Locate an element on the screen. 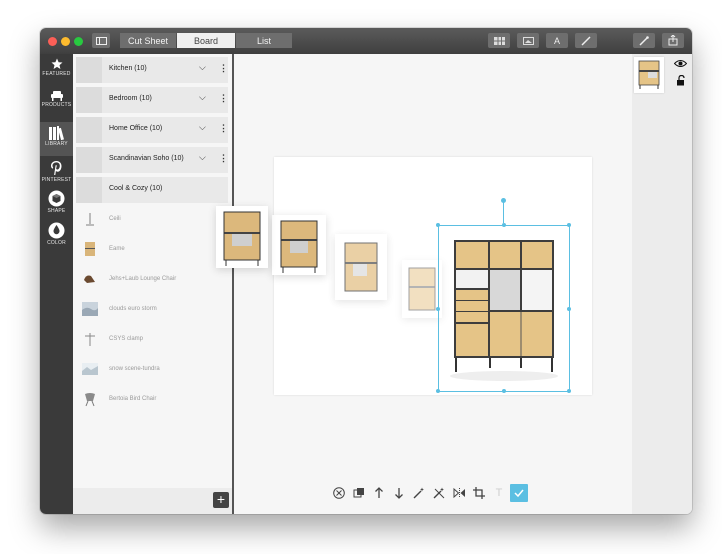 This screenshot has height=554, width=722. snow-scene-thumbnail is located at coordinates (90, 369).